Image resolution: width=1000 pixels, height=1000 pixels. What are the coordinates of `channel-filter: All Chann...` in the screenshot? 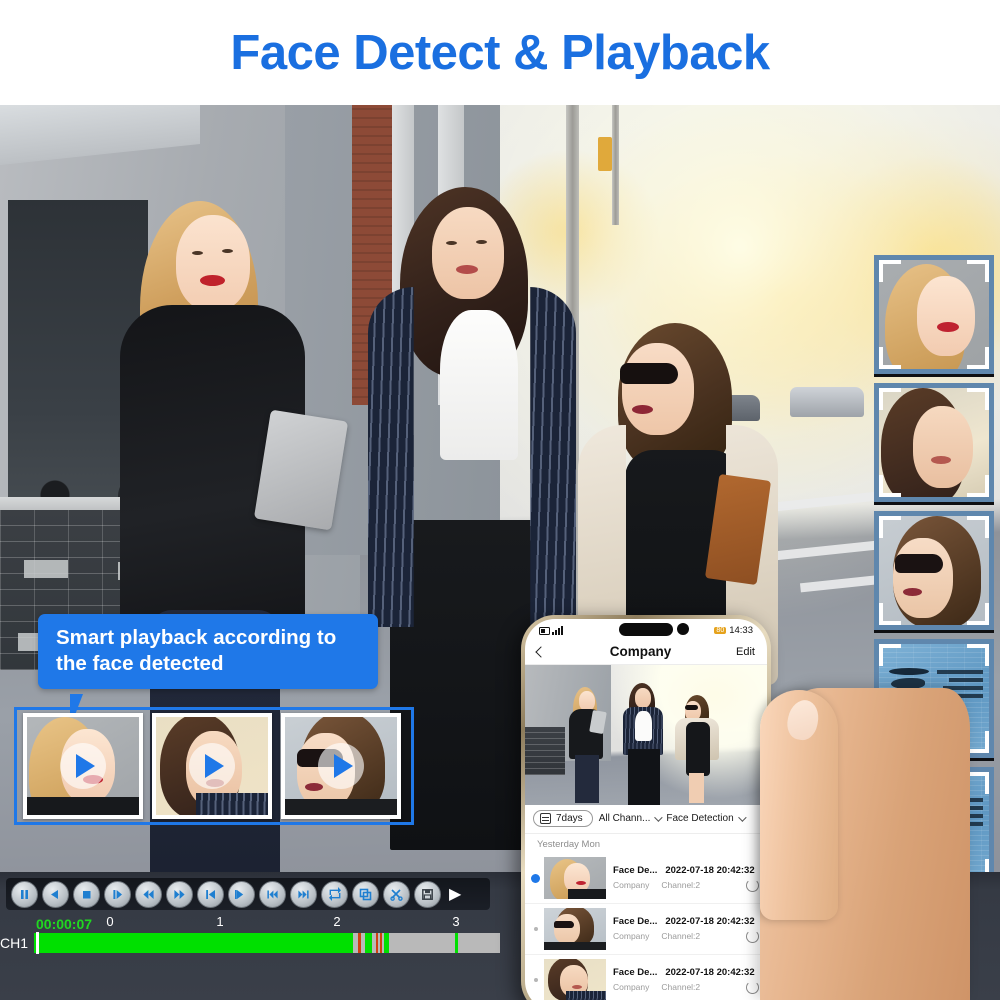 It's located at (631, 818).